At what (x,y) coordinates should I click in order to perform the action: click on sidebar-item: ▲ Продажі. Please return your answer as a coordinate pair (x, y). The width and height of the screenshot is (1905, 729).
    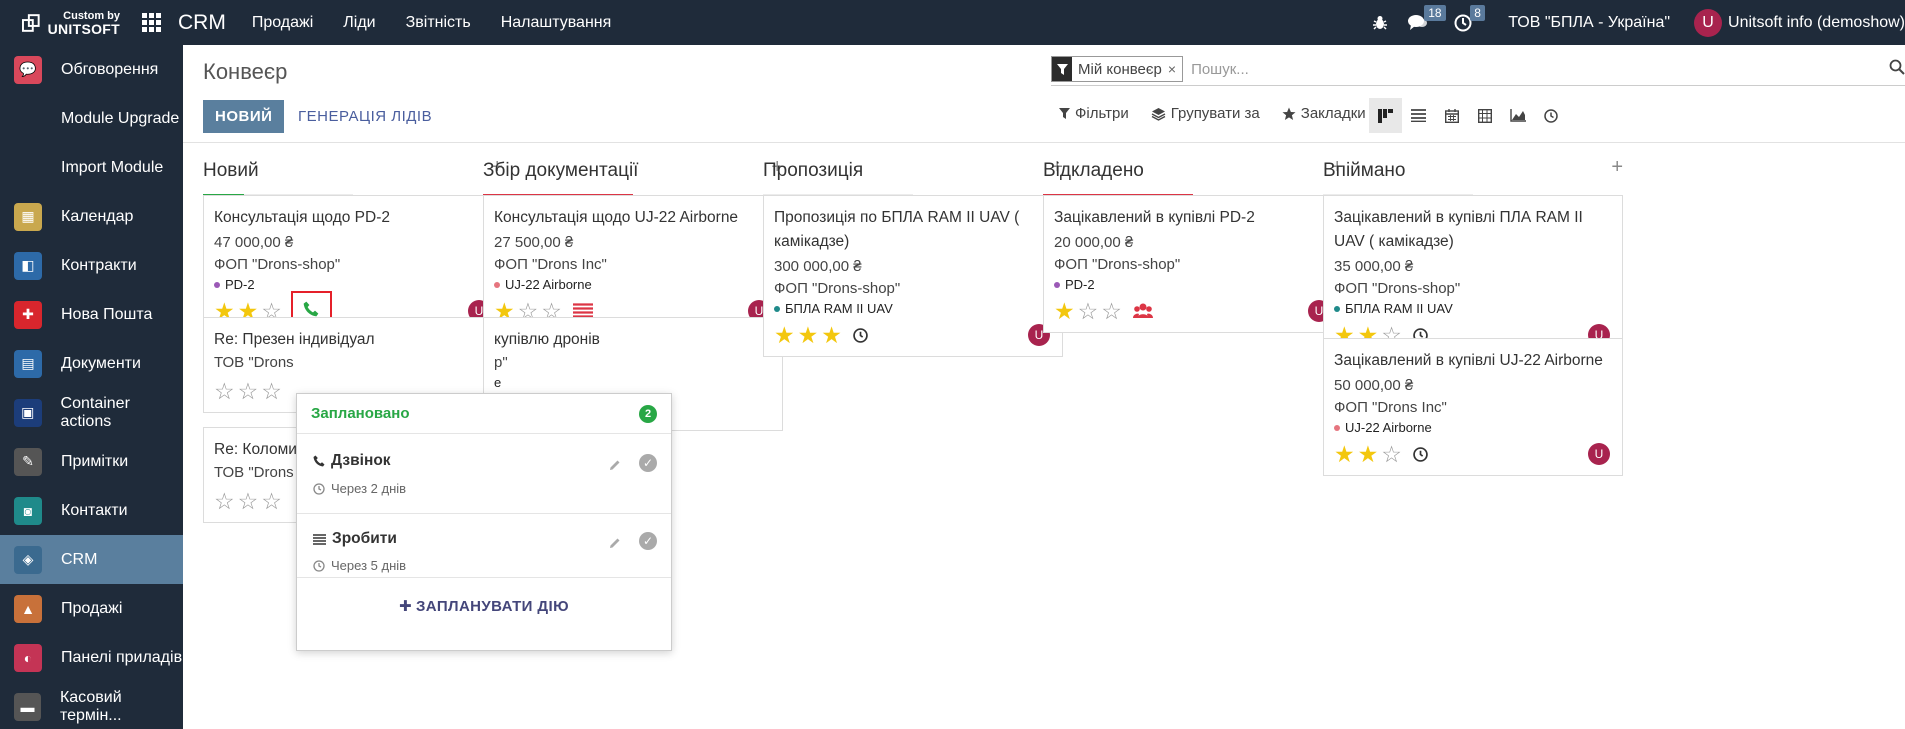
    Looking at the image, I should click on (91, 608).